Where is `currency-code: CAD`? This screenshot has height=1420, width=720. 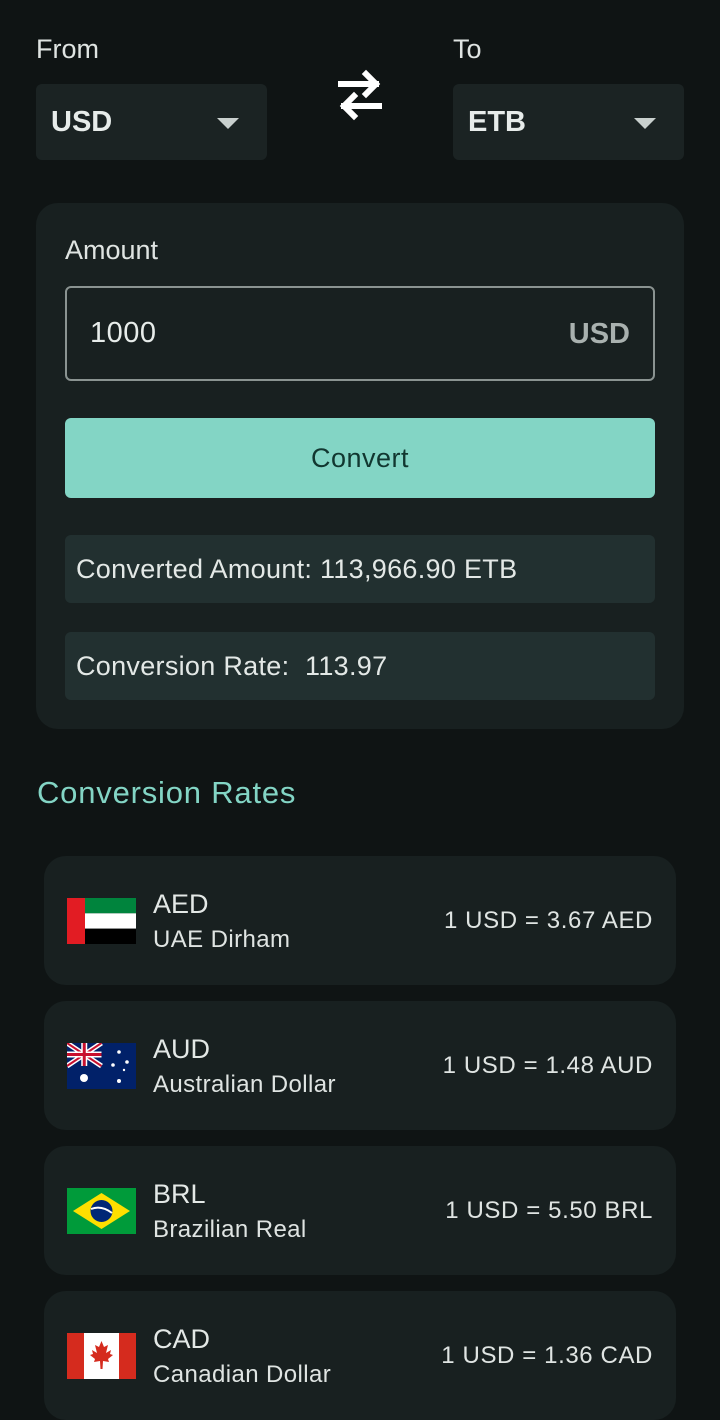 currency-code: CAD is located at coordinates (182, 1339).